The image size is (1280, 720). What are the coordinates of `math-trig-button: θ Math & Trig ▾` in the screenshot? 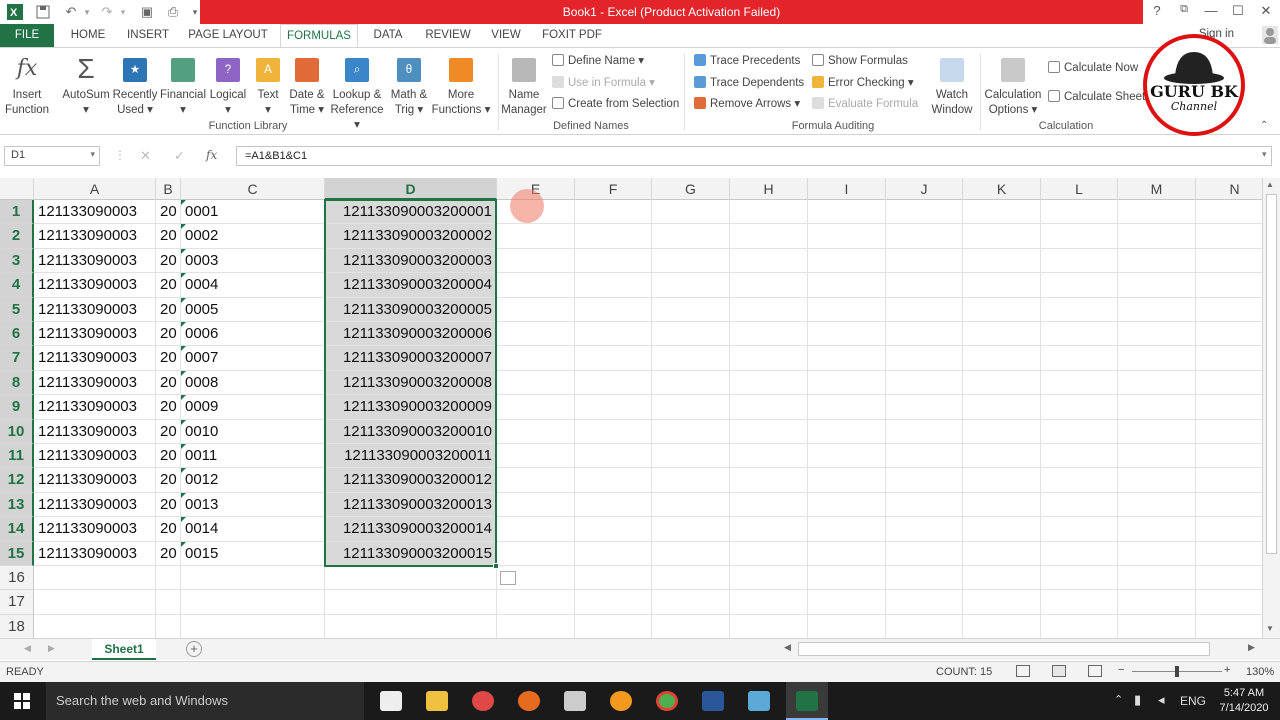 It's located at (409, 86).